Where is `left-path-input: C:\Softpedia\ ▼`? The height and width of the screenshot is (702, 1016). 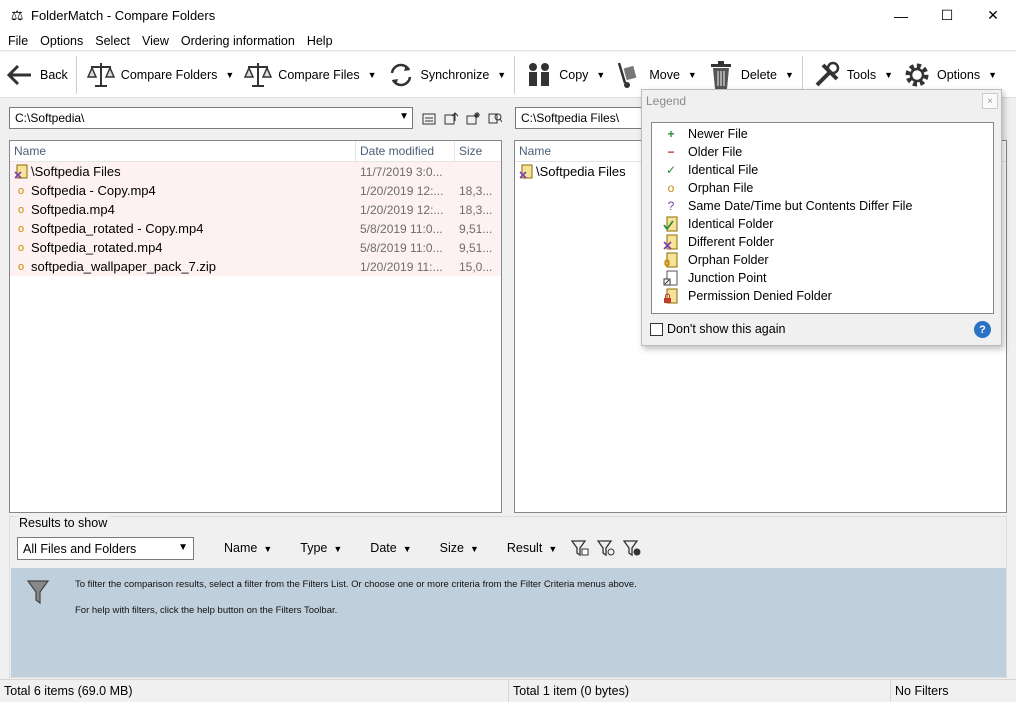 left-path-input: C:\Softpedia\ ▼ is located at coordinates (211, 118).